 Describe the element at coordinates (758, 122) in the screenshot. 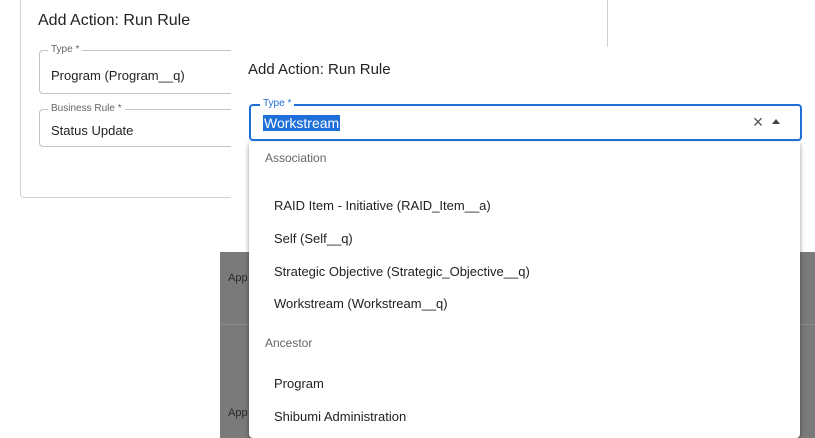

I see `close-icon: ×` at that location.